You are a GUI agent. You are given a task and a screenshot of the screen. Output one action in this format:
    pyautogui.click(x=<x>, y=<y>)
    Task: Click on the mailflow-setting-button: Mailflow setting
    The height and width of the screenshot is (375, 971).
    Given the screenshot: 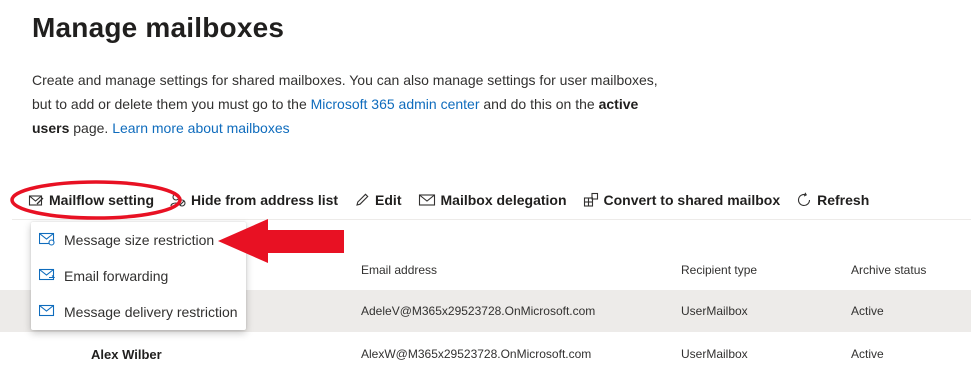 What is the action you would take?
    pyautogui.click(x=91, y=200)
    